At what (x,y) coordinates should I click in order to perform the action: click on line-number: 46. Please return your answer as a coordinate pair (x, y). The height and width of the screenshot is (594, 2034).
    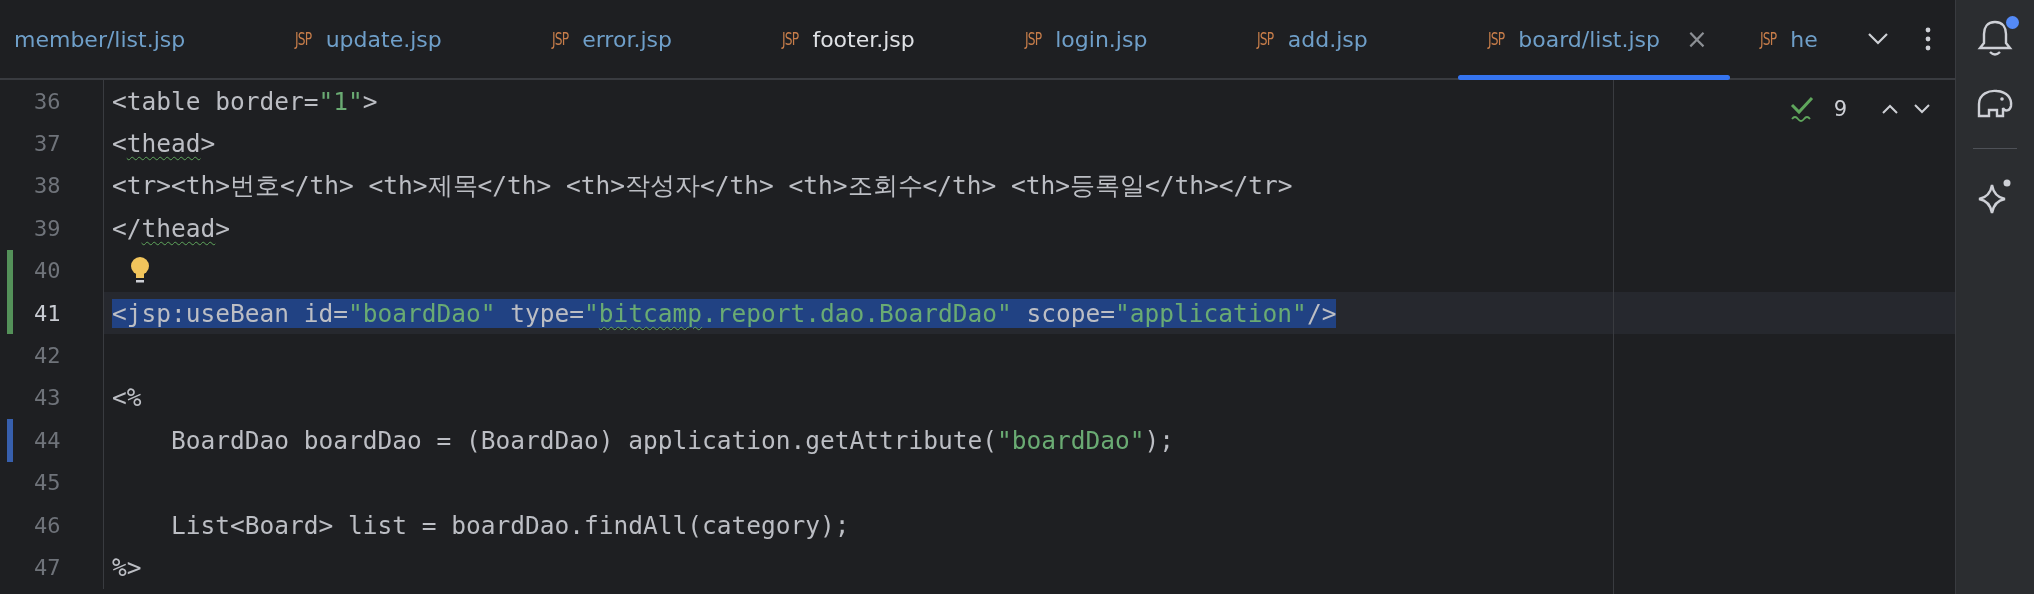
    Looking at the image, I should click on (47, 525).